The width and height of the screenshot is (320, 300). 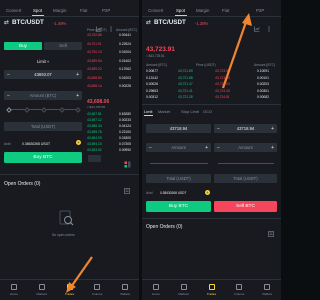 What do you see at coordinates (127, 161) in the screenshot?
I see `book-view-icon` at bounding box center [127, 161].